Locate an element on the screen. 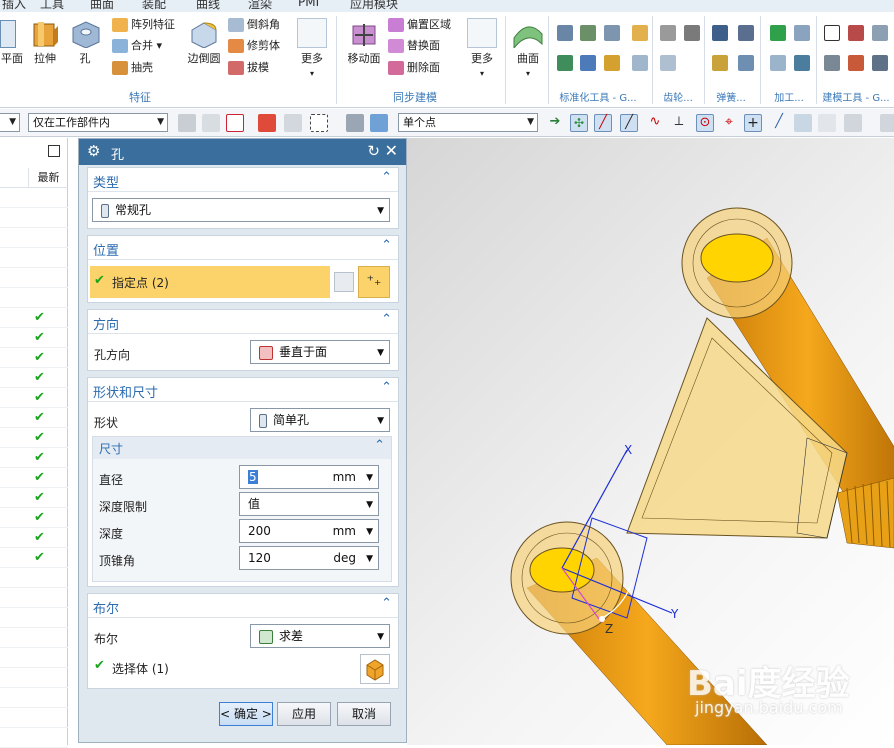  surface-button: 曲面 ▾ is located at coordinates (528, 48).